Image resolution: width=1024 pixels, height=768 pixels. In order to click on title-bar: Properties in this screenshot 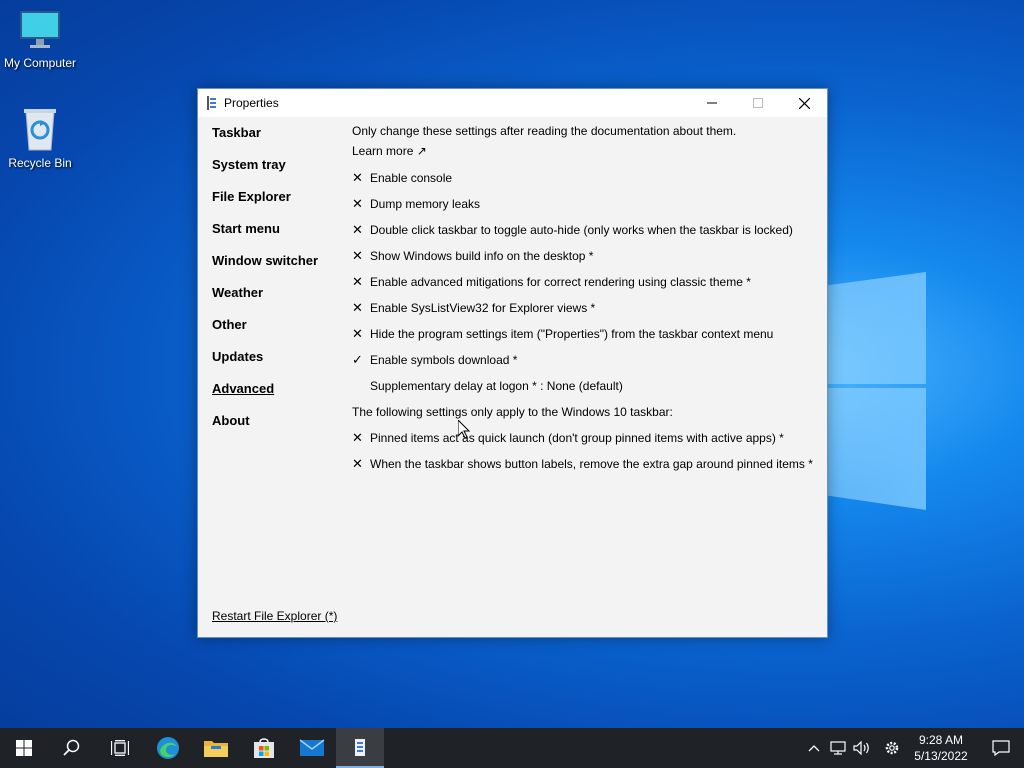, I will do `click(512, 103)`.